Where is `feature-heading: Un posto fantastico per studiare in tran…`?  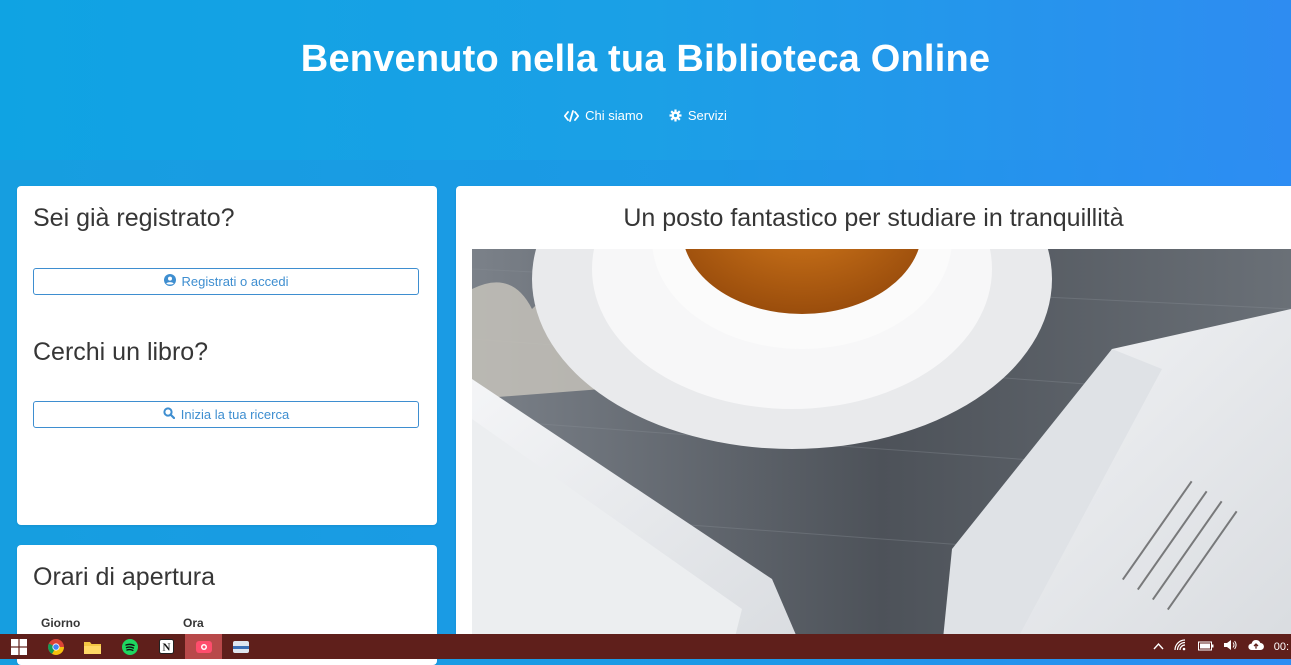 feature-heading: Un posto fantastico per studiare in tran… is located at coordinates (873, 218).